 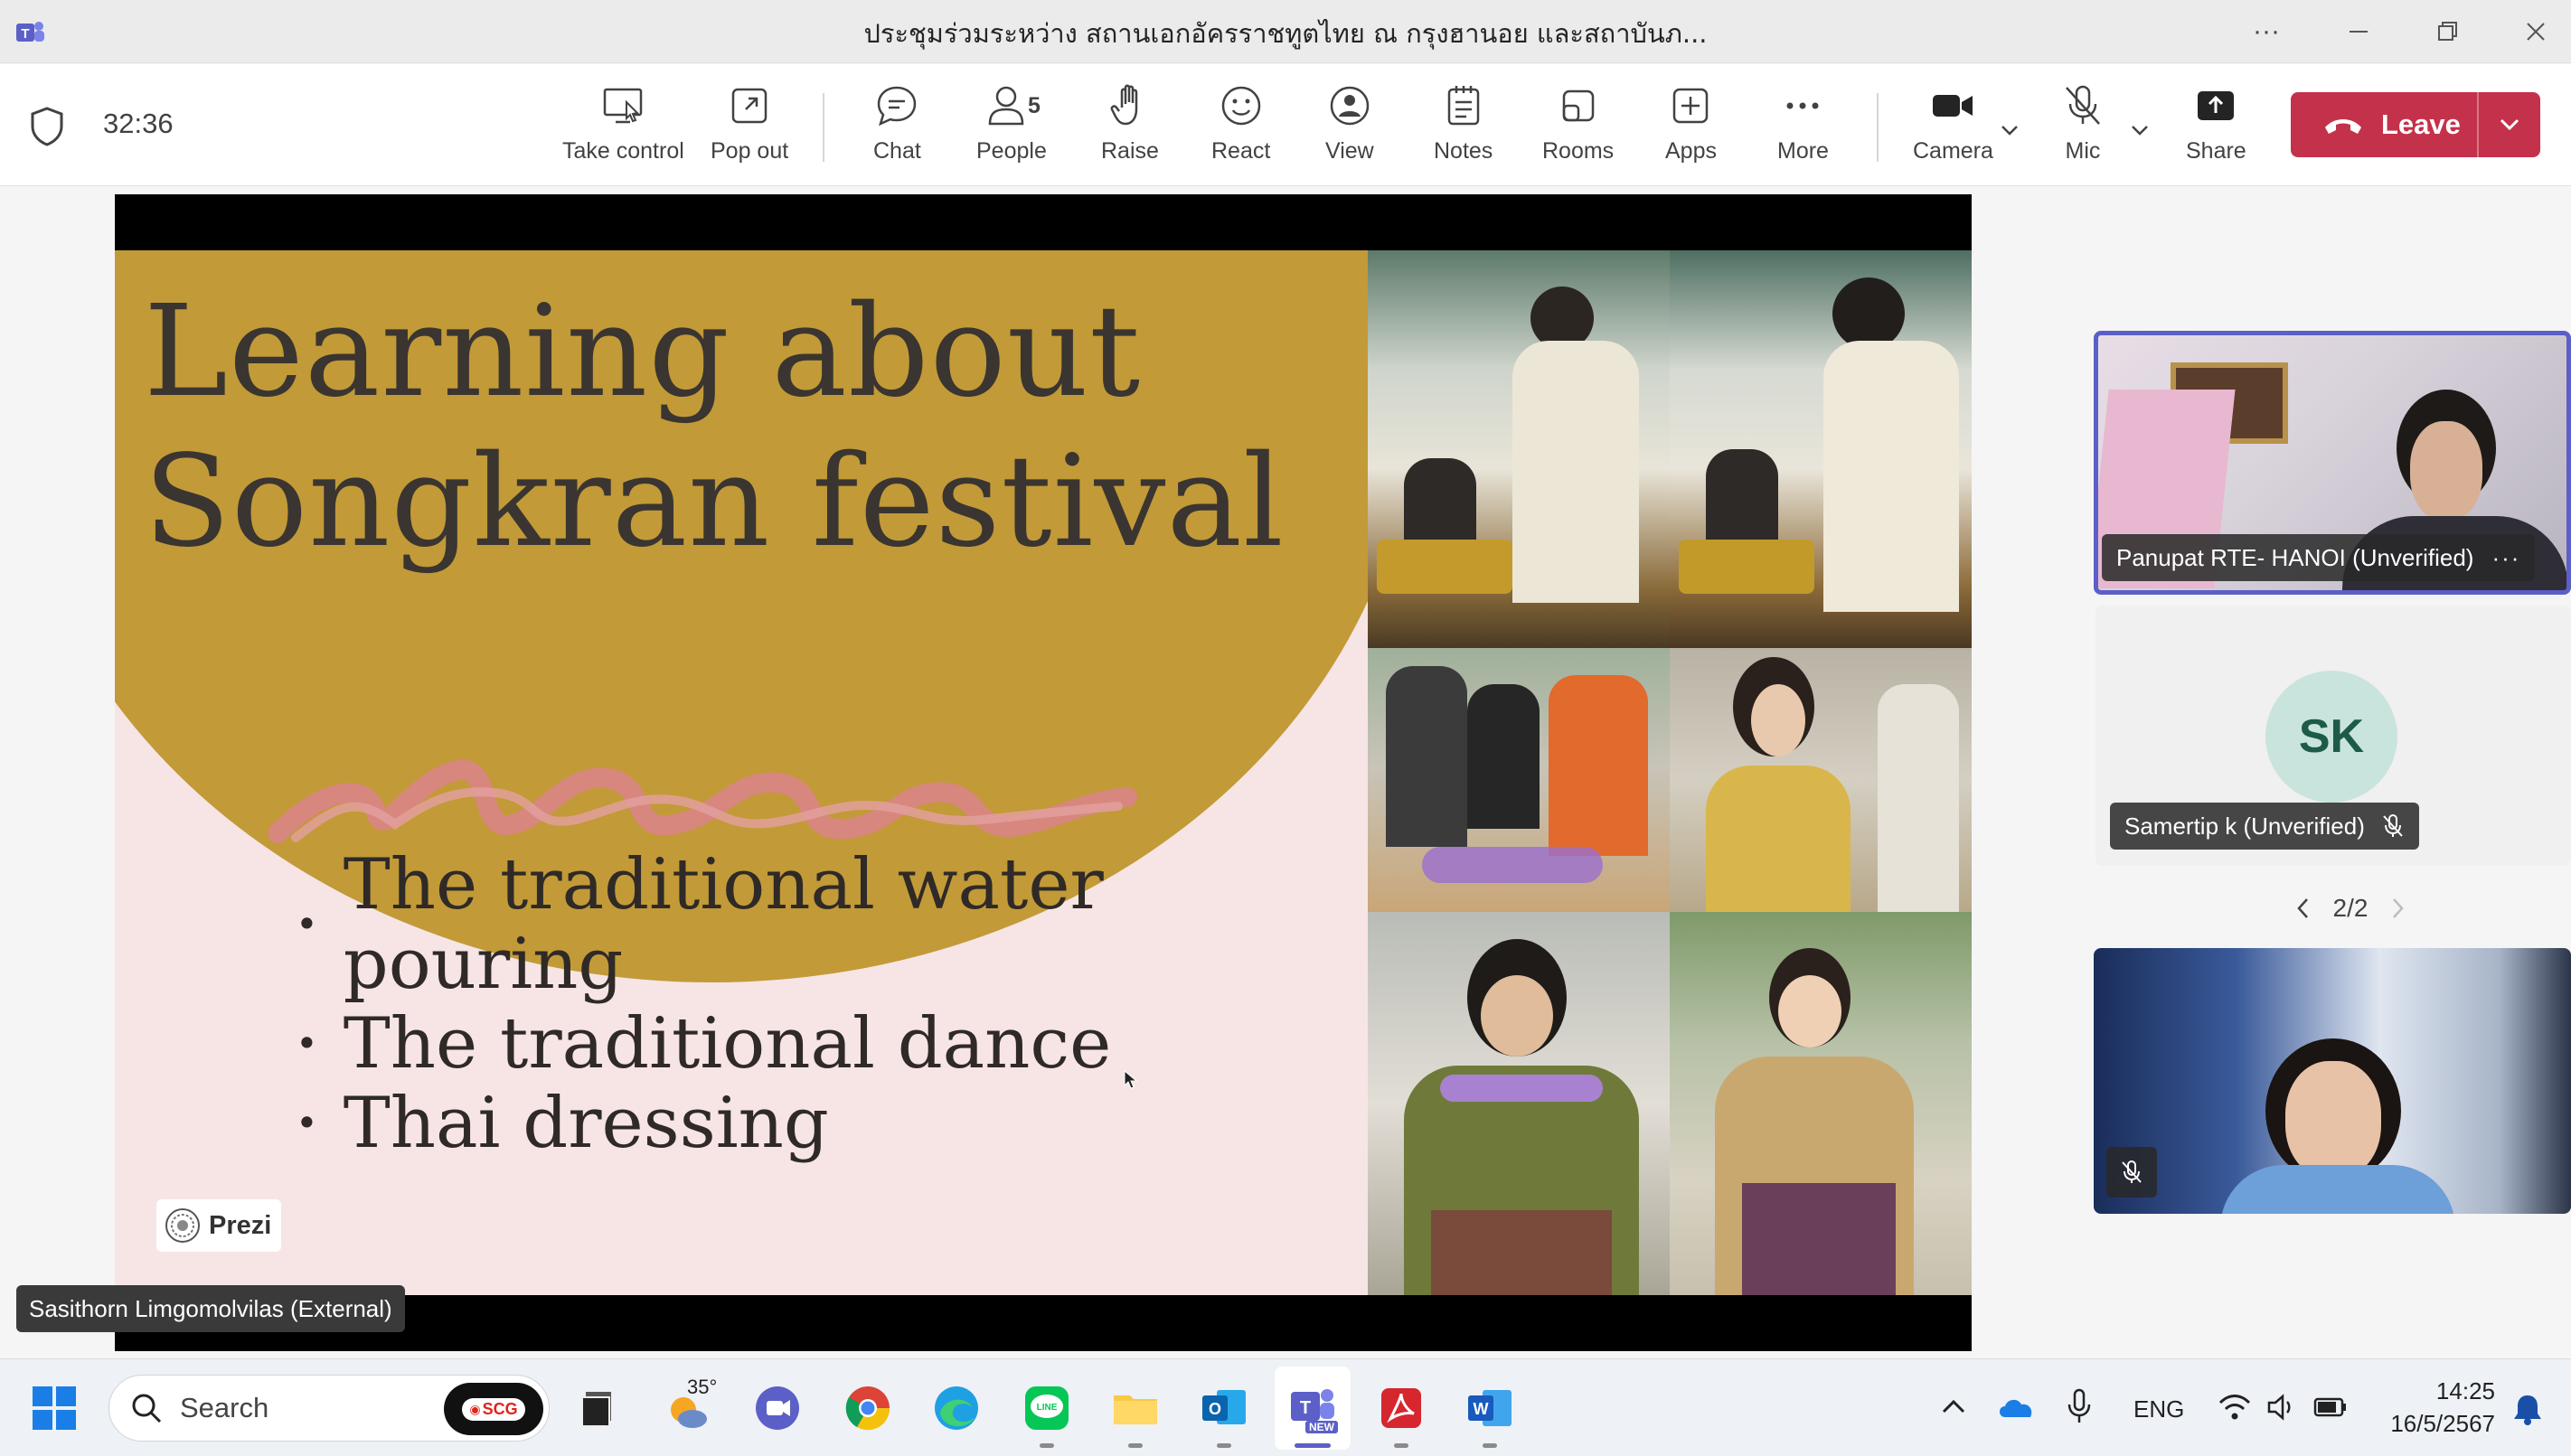 I want to click on raise-hand-button: Raise, so click(x=1130, y=128).